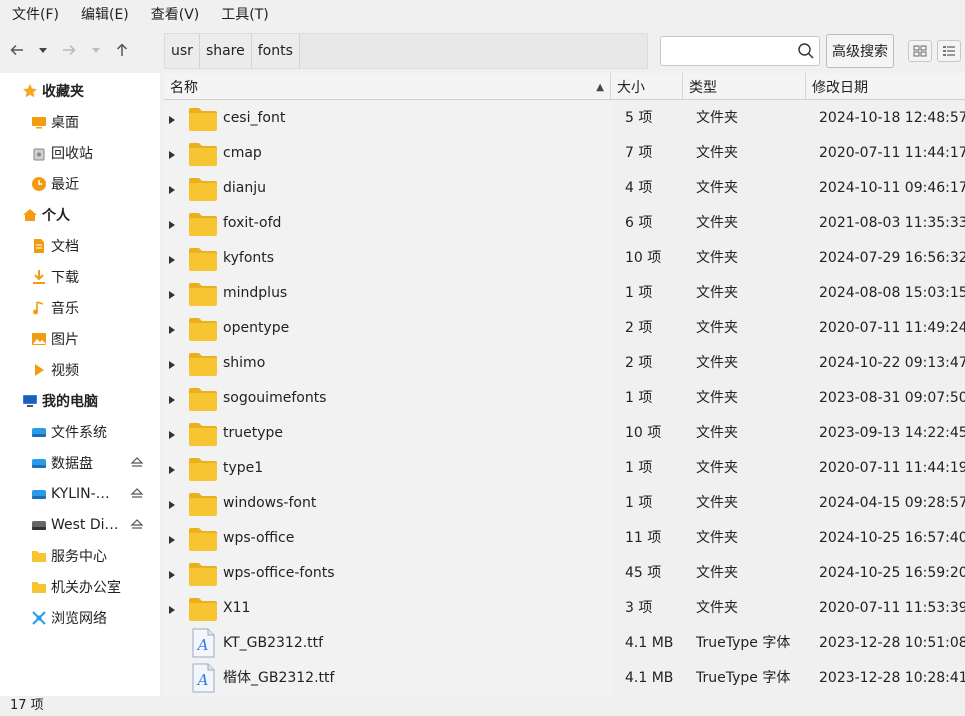 Image resolution: width=965 pixels, height=716 pixels. Describe the element at coordinates (69, 50) in the screenshot. I see `forward-button` at that location.